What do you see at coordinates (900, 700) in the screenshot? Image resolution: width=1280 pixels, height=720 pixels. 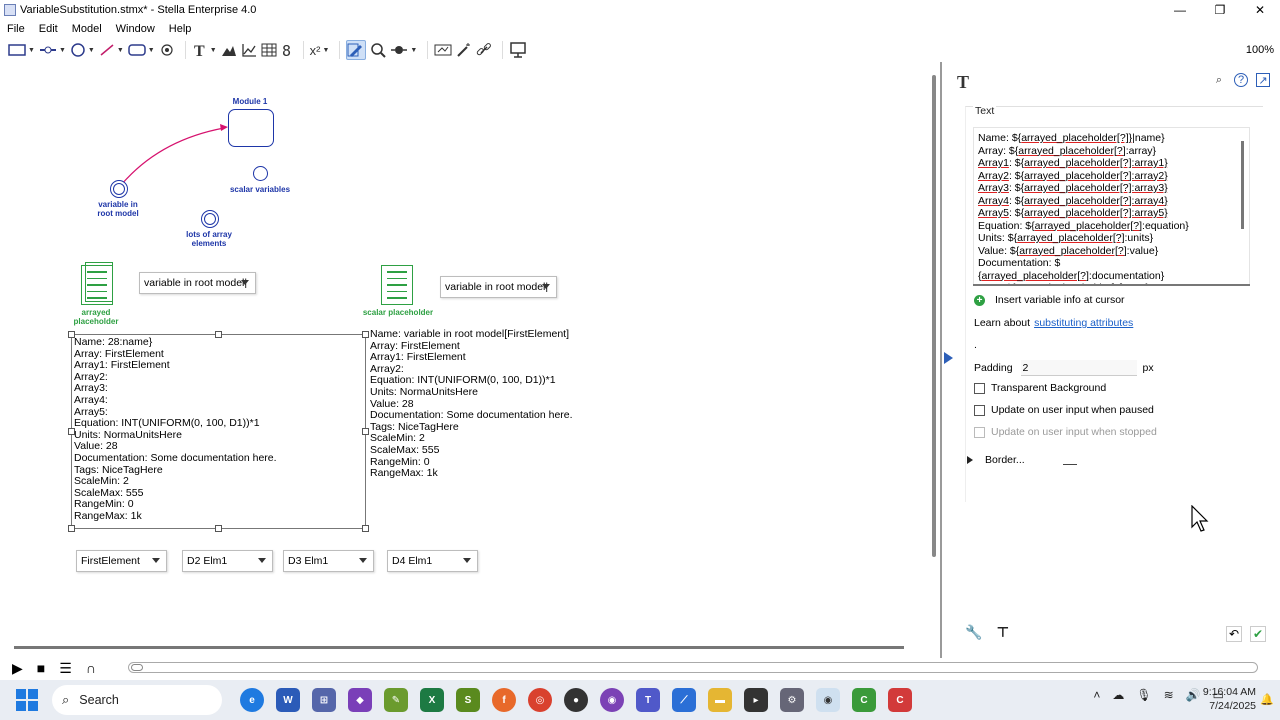 I see `red-app-icon: C` at bounding box center [900, 700].